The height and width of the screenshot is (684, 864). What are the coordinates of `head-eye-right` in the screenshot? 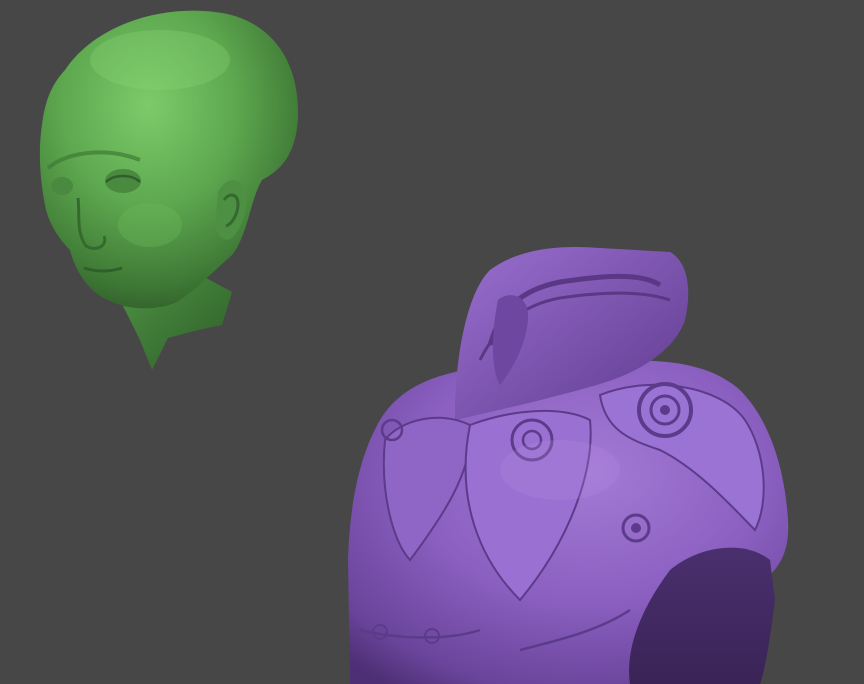 It's located at (123, 181).